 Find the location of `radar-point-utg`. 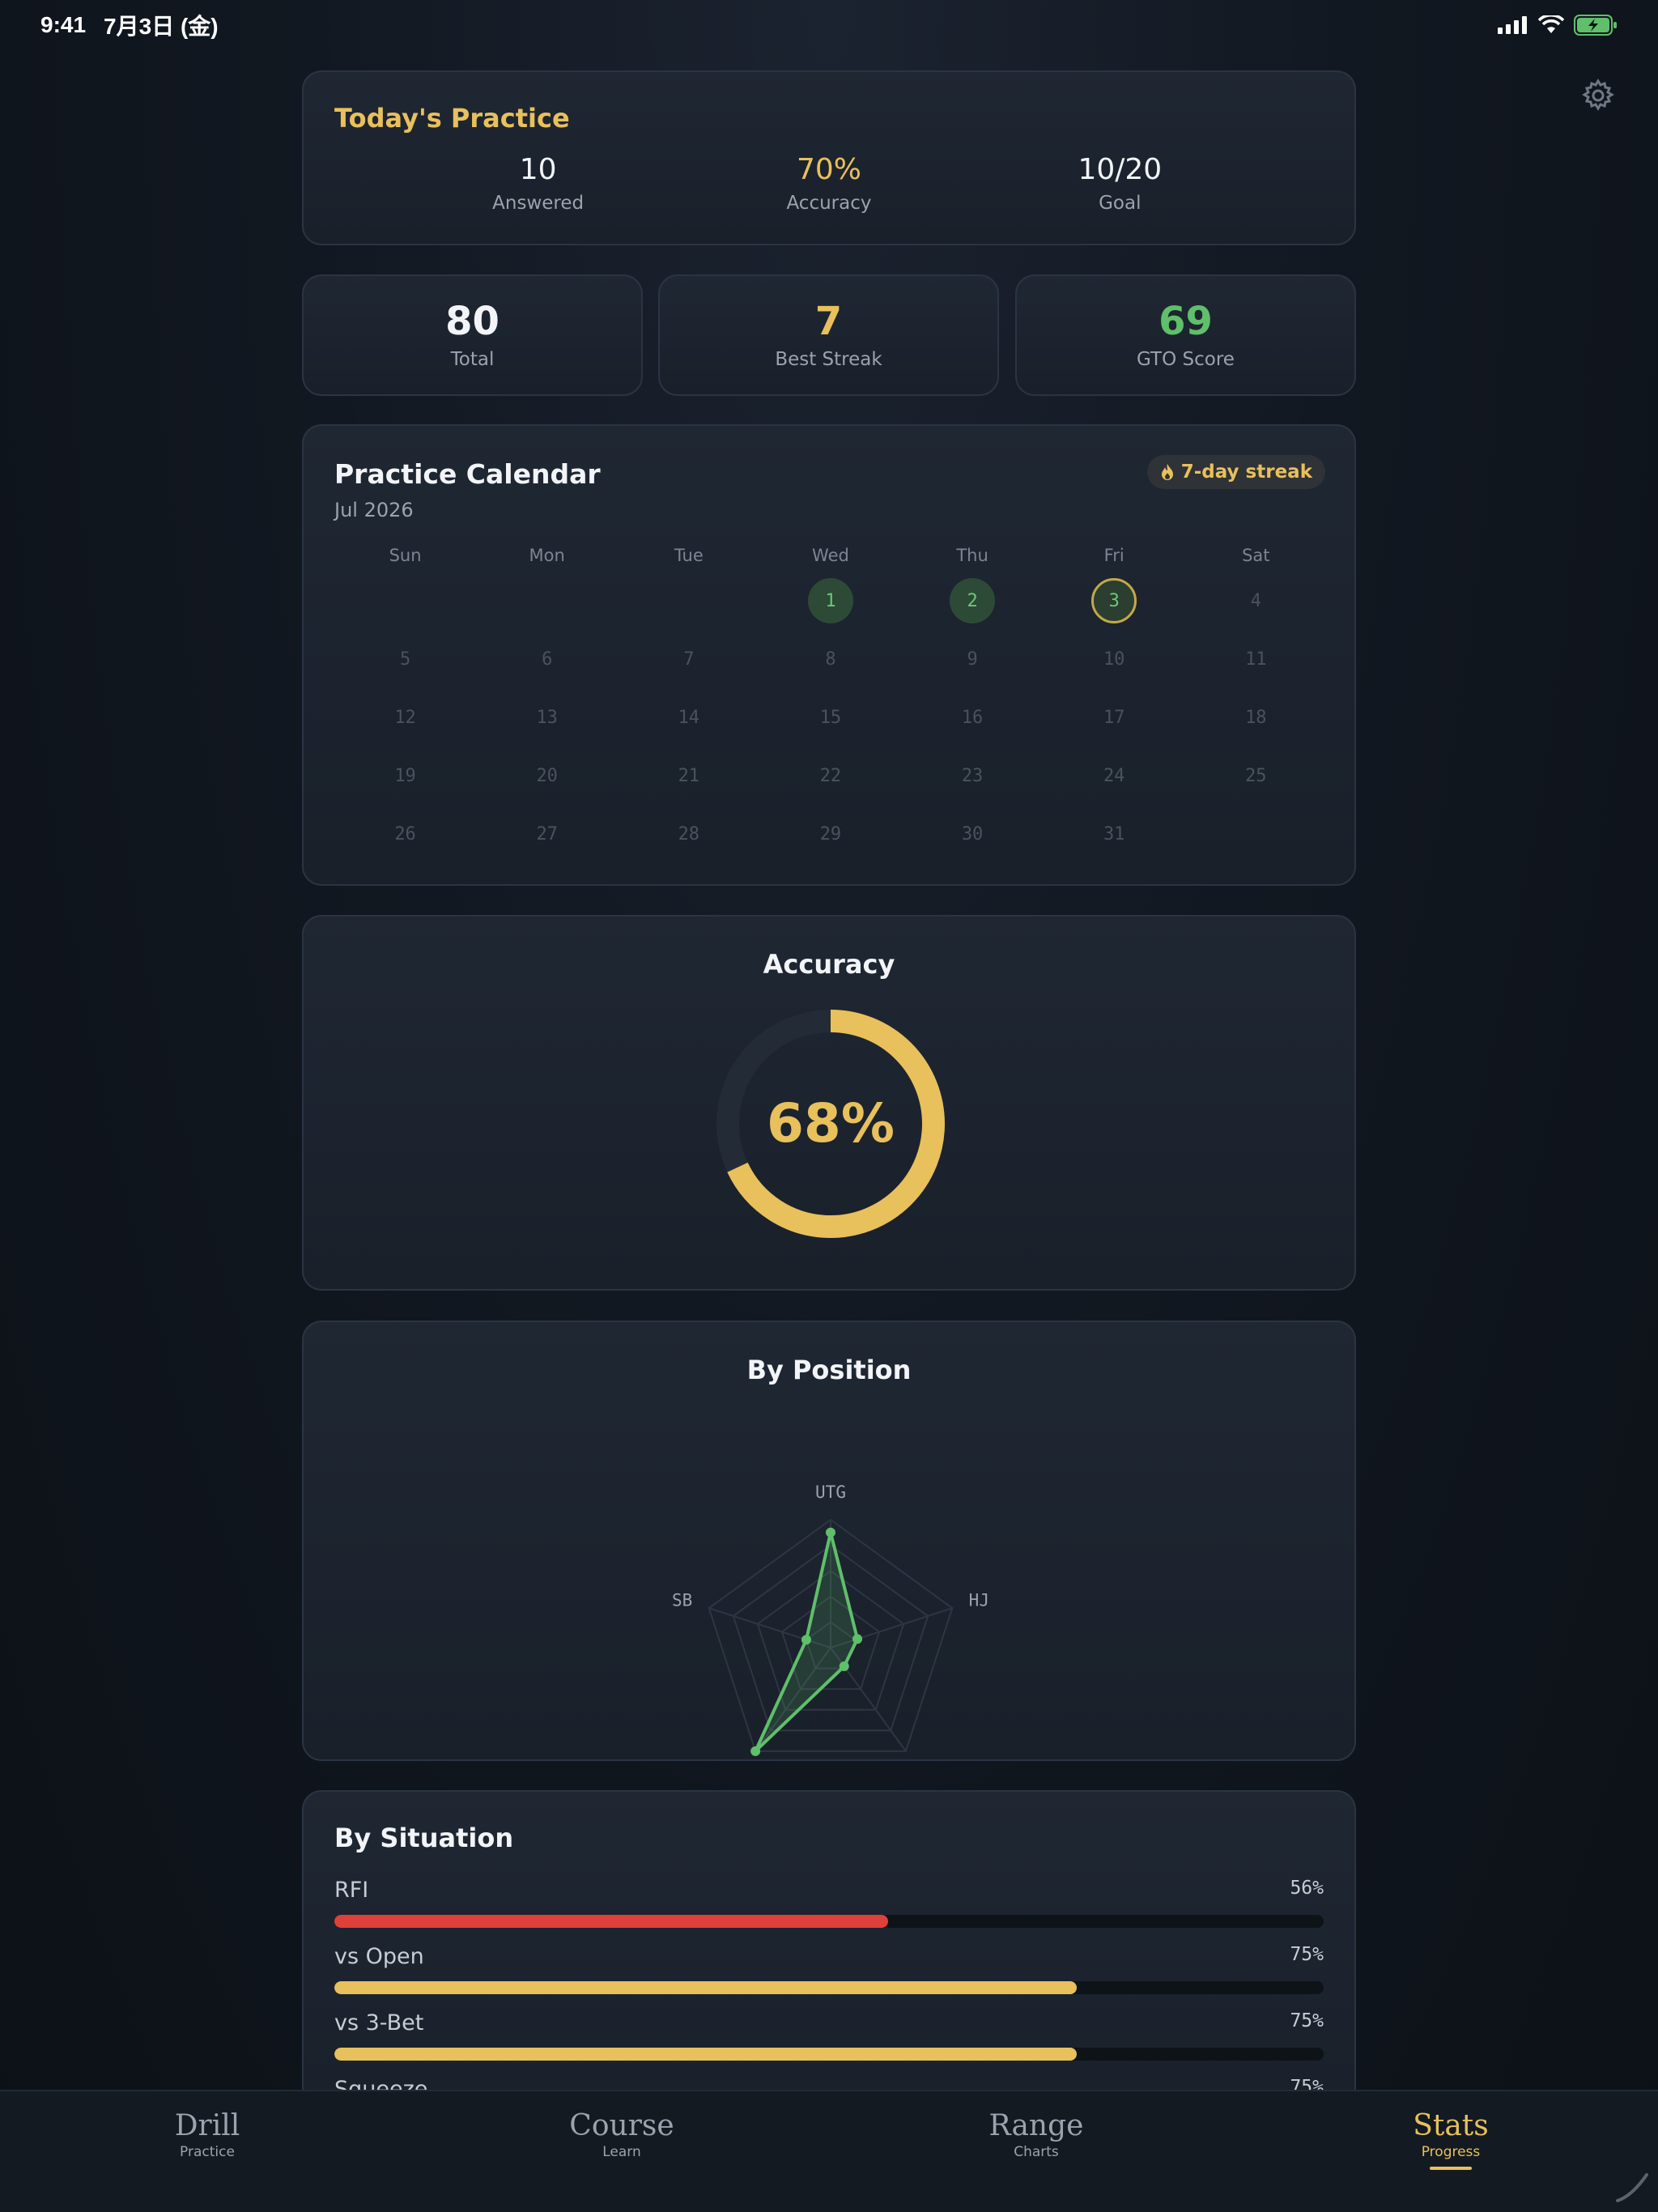

radar-point-utg is located at coordinates (830, 1532).